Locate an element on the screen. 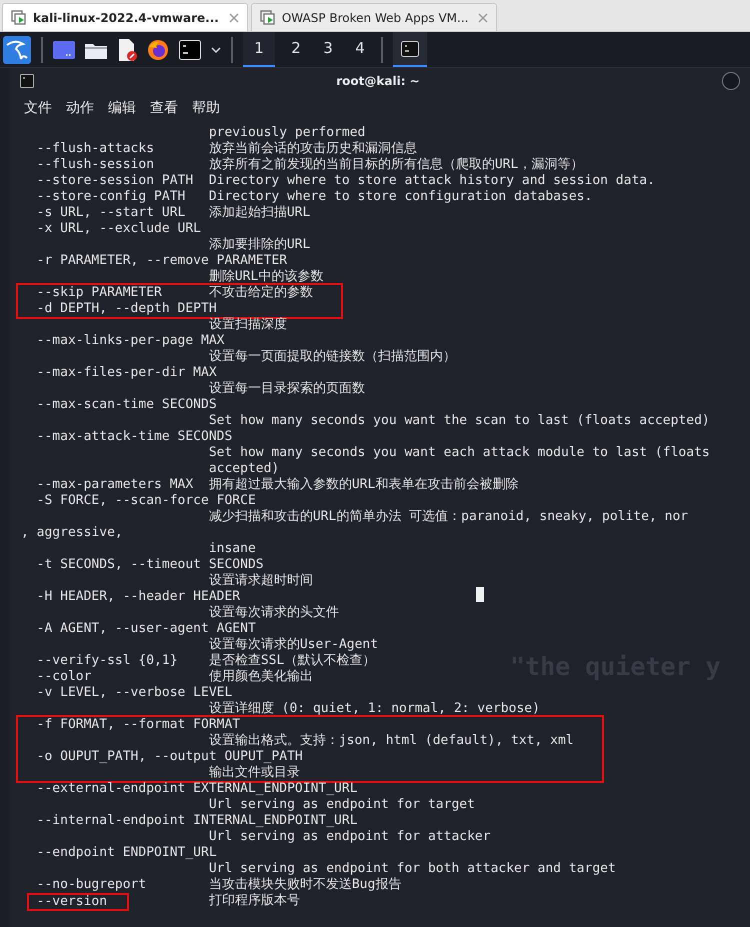  description-text: 设置请求超时时间 is located at coordinates (260, 581).